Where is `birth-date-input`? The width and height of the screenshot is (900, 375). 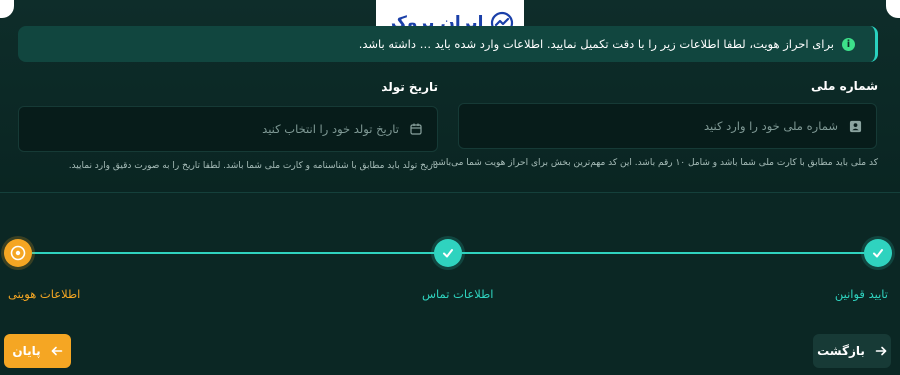
birth-date-input is located at coordinates (269, 129).